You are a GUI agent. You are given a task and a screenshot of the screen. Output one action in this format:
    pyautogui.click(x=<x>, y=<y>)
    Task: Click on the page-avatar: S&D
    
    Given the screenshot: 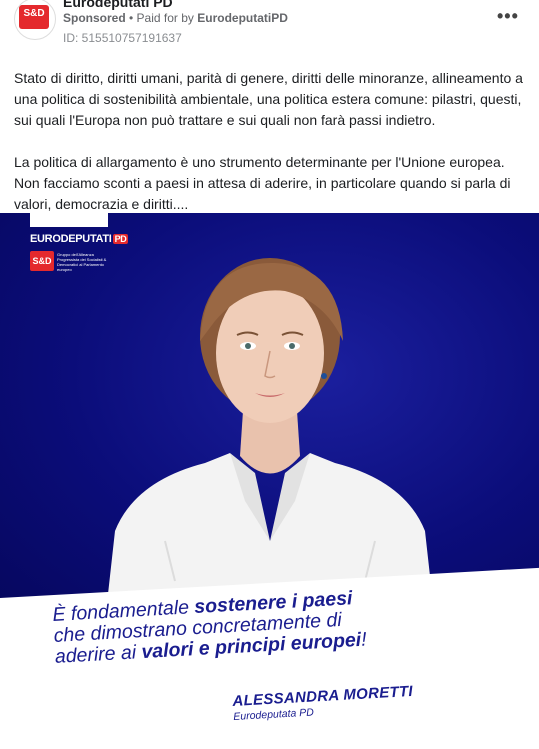 What is the action you would take?
    pyautogui.click(x=35, y=20)
    